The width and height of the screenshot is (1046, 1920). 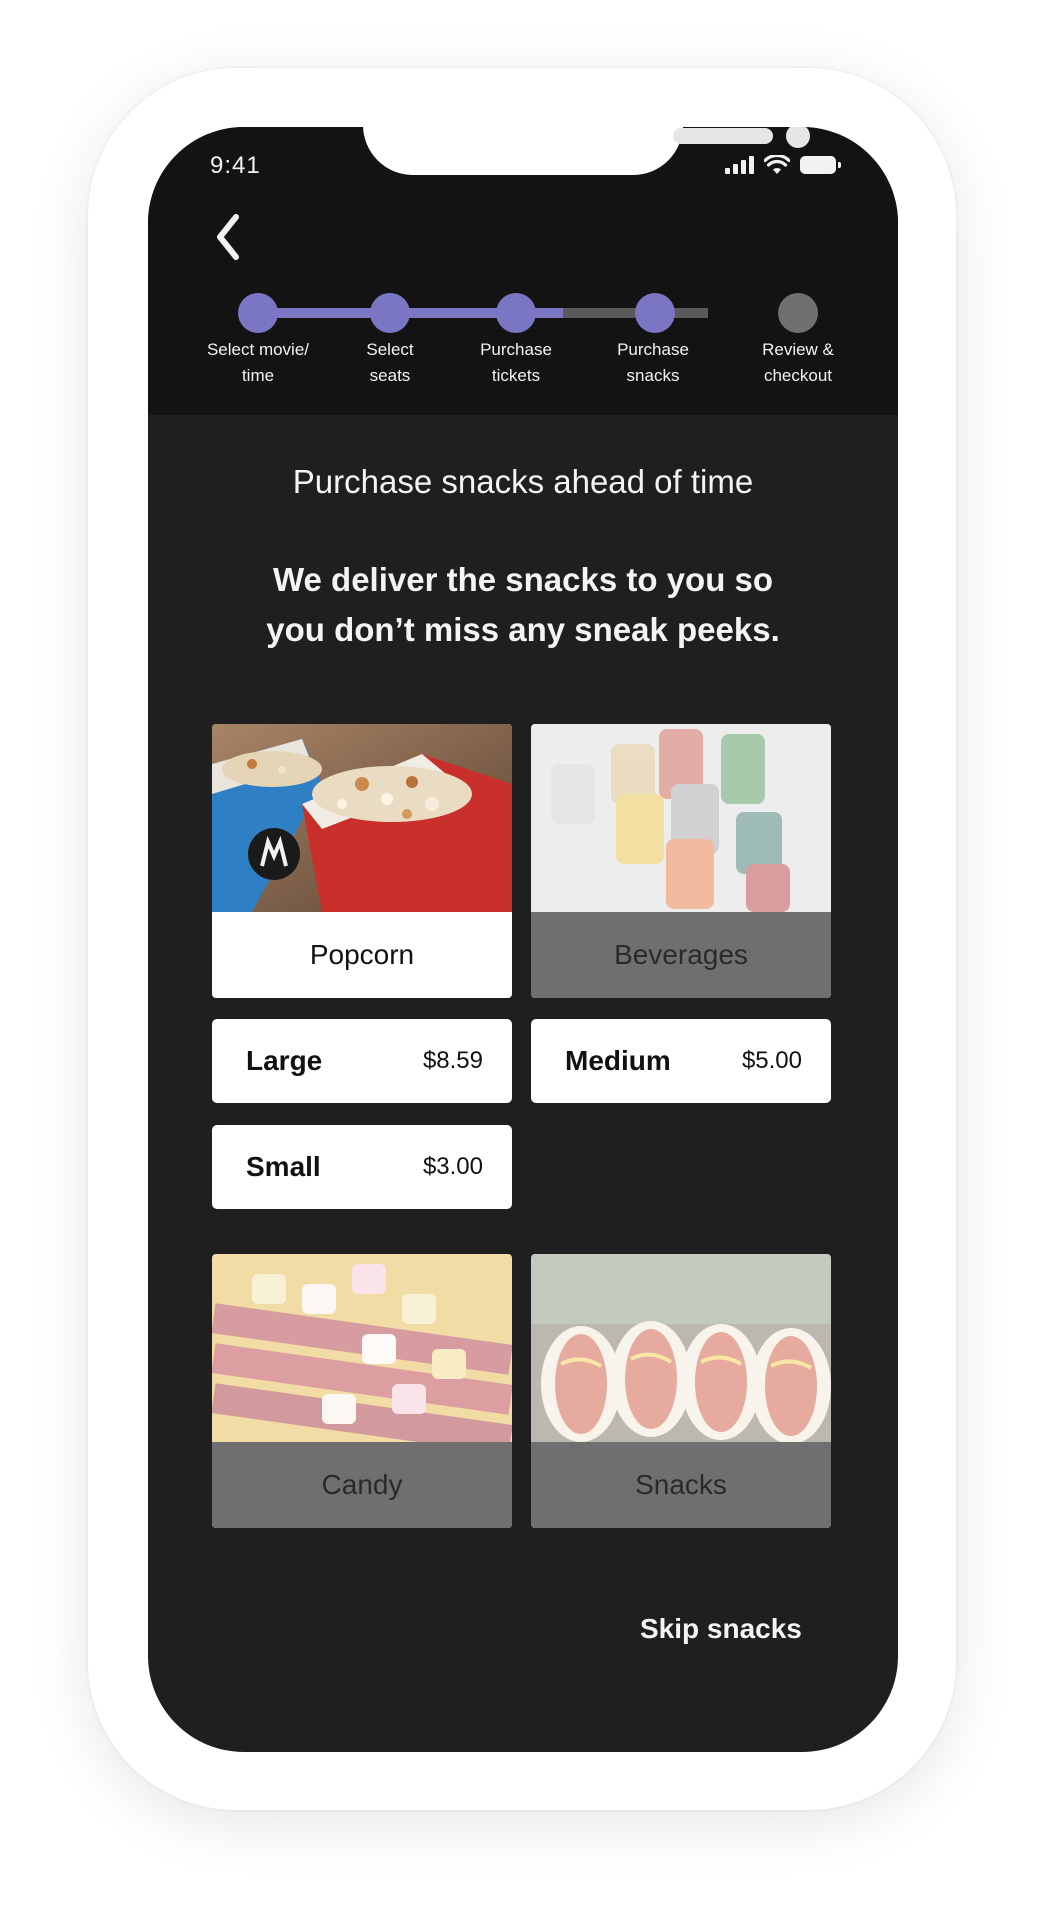 I want to click on chevron-left-icon, so click(x=228, y=237).